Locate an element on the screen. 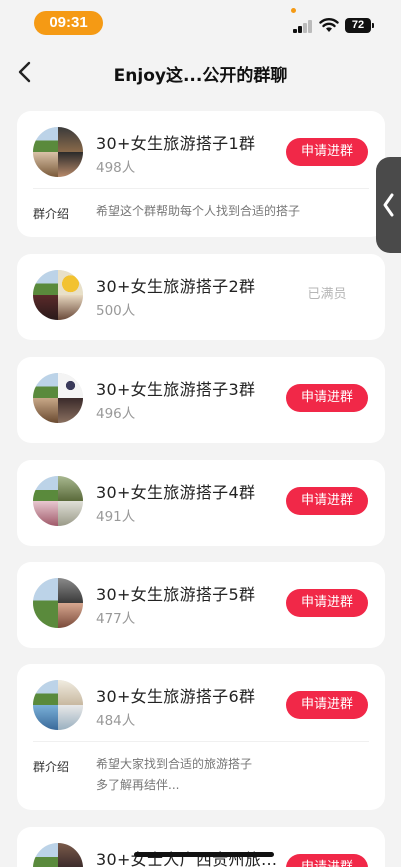  member-count: 498人 is located at coordinates (116, 168).